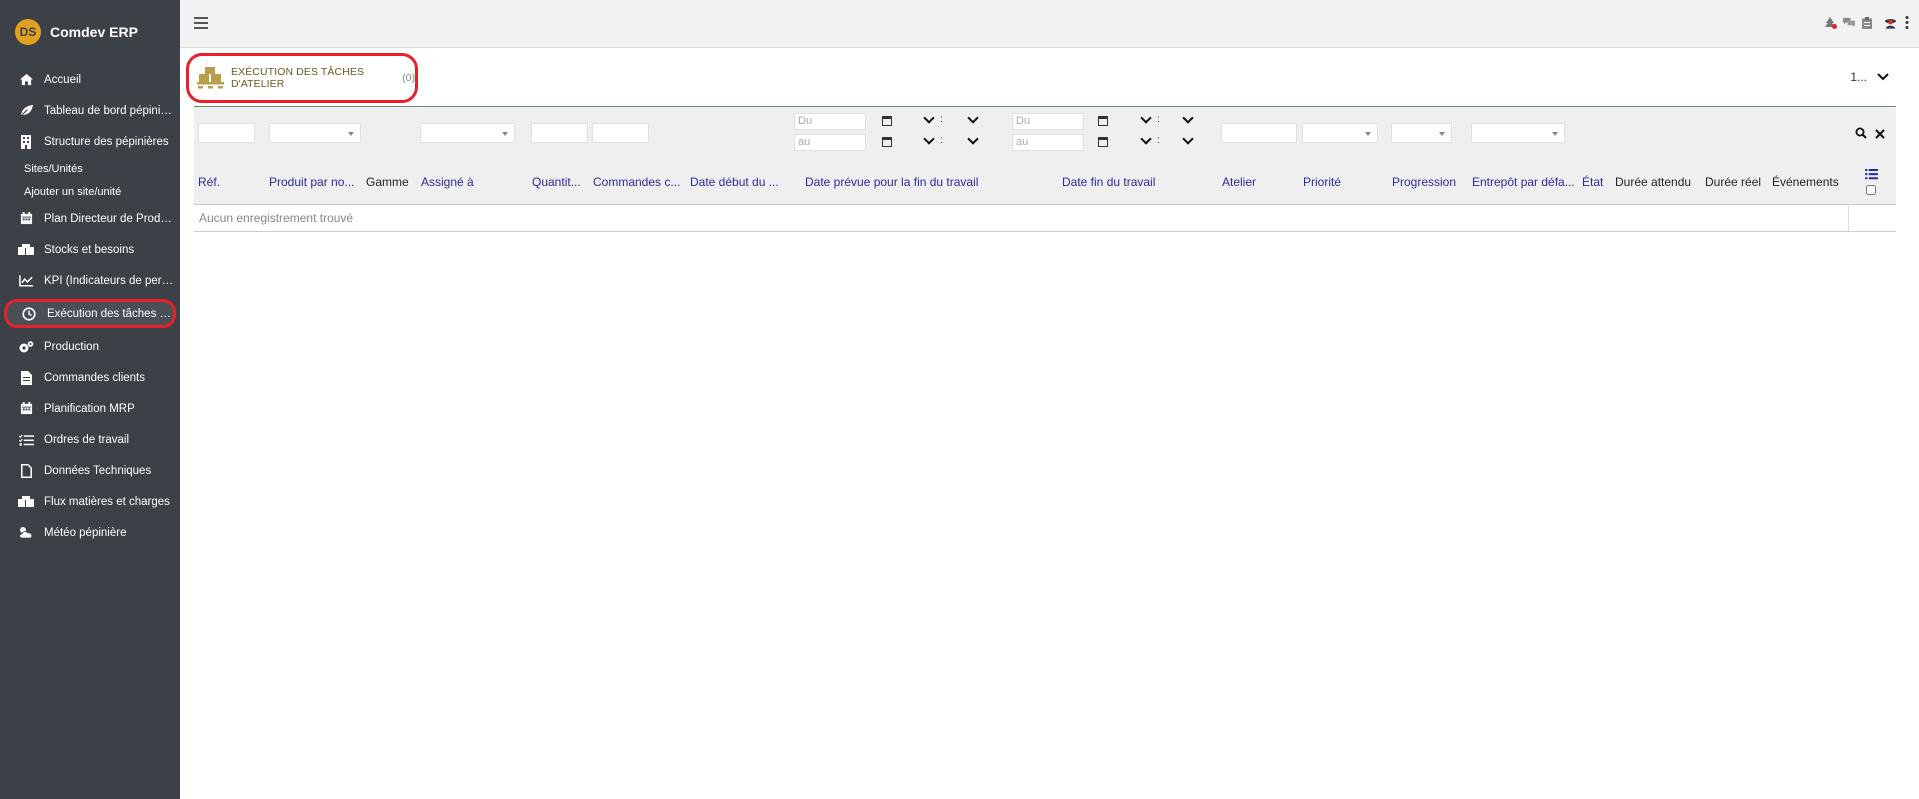 This screenshot has width=1919, height=799. Describe the element at coordinates (1880, 135) in the screenshot. I see `close-icon` at that location.